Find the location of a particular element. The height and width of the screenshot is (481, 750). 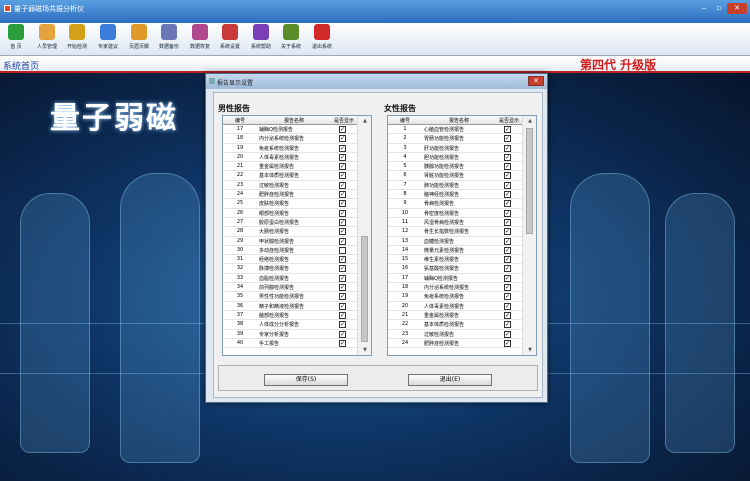

table-row: 5 胰腺功能检测报告 ✓ is located at coordinates (455, 167).